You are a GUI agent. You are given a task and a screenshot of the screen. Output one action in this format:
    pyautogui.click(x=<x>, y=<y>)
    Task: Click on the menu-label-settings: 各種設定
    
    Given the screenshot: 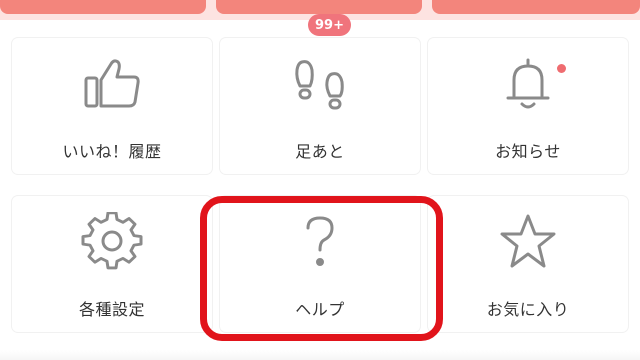 What is the action you would take?
    pyautogui.click(x=111, y=309)
    